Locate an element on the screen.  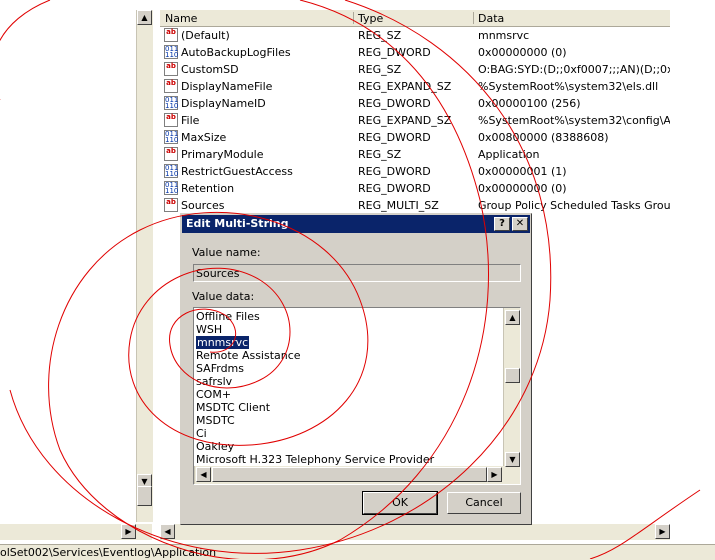
value-data: 0x00000100 (256) is located at coordinates (529, 103).